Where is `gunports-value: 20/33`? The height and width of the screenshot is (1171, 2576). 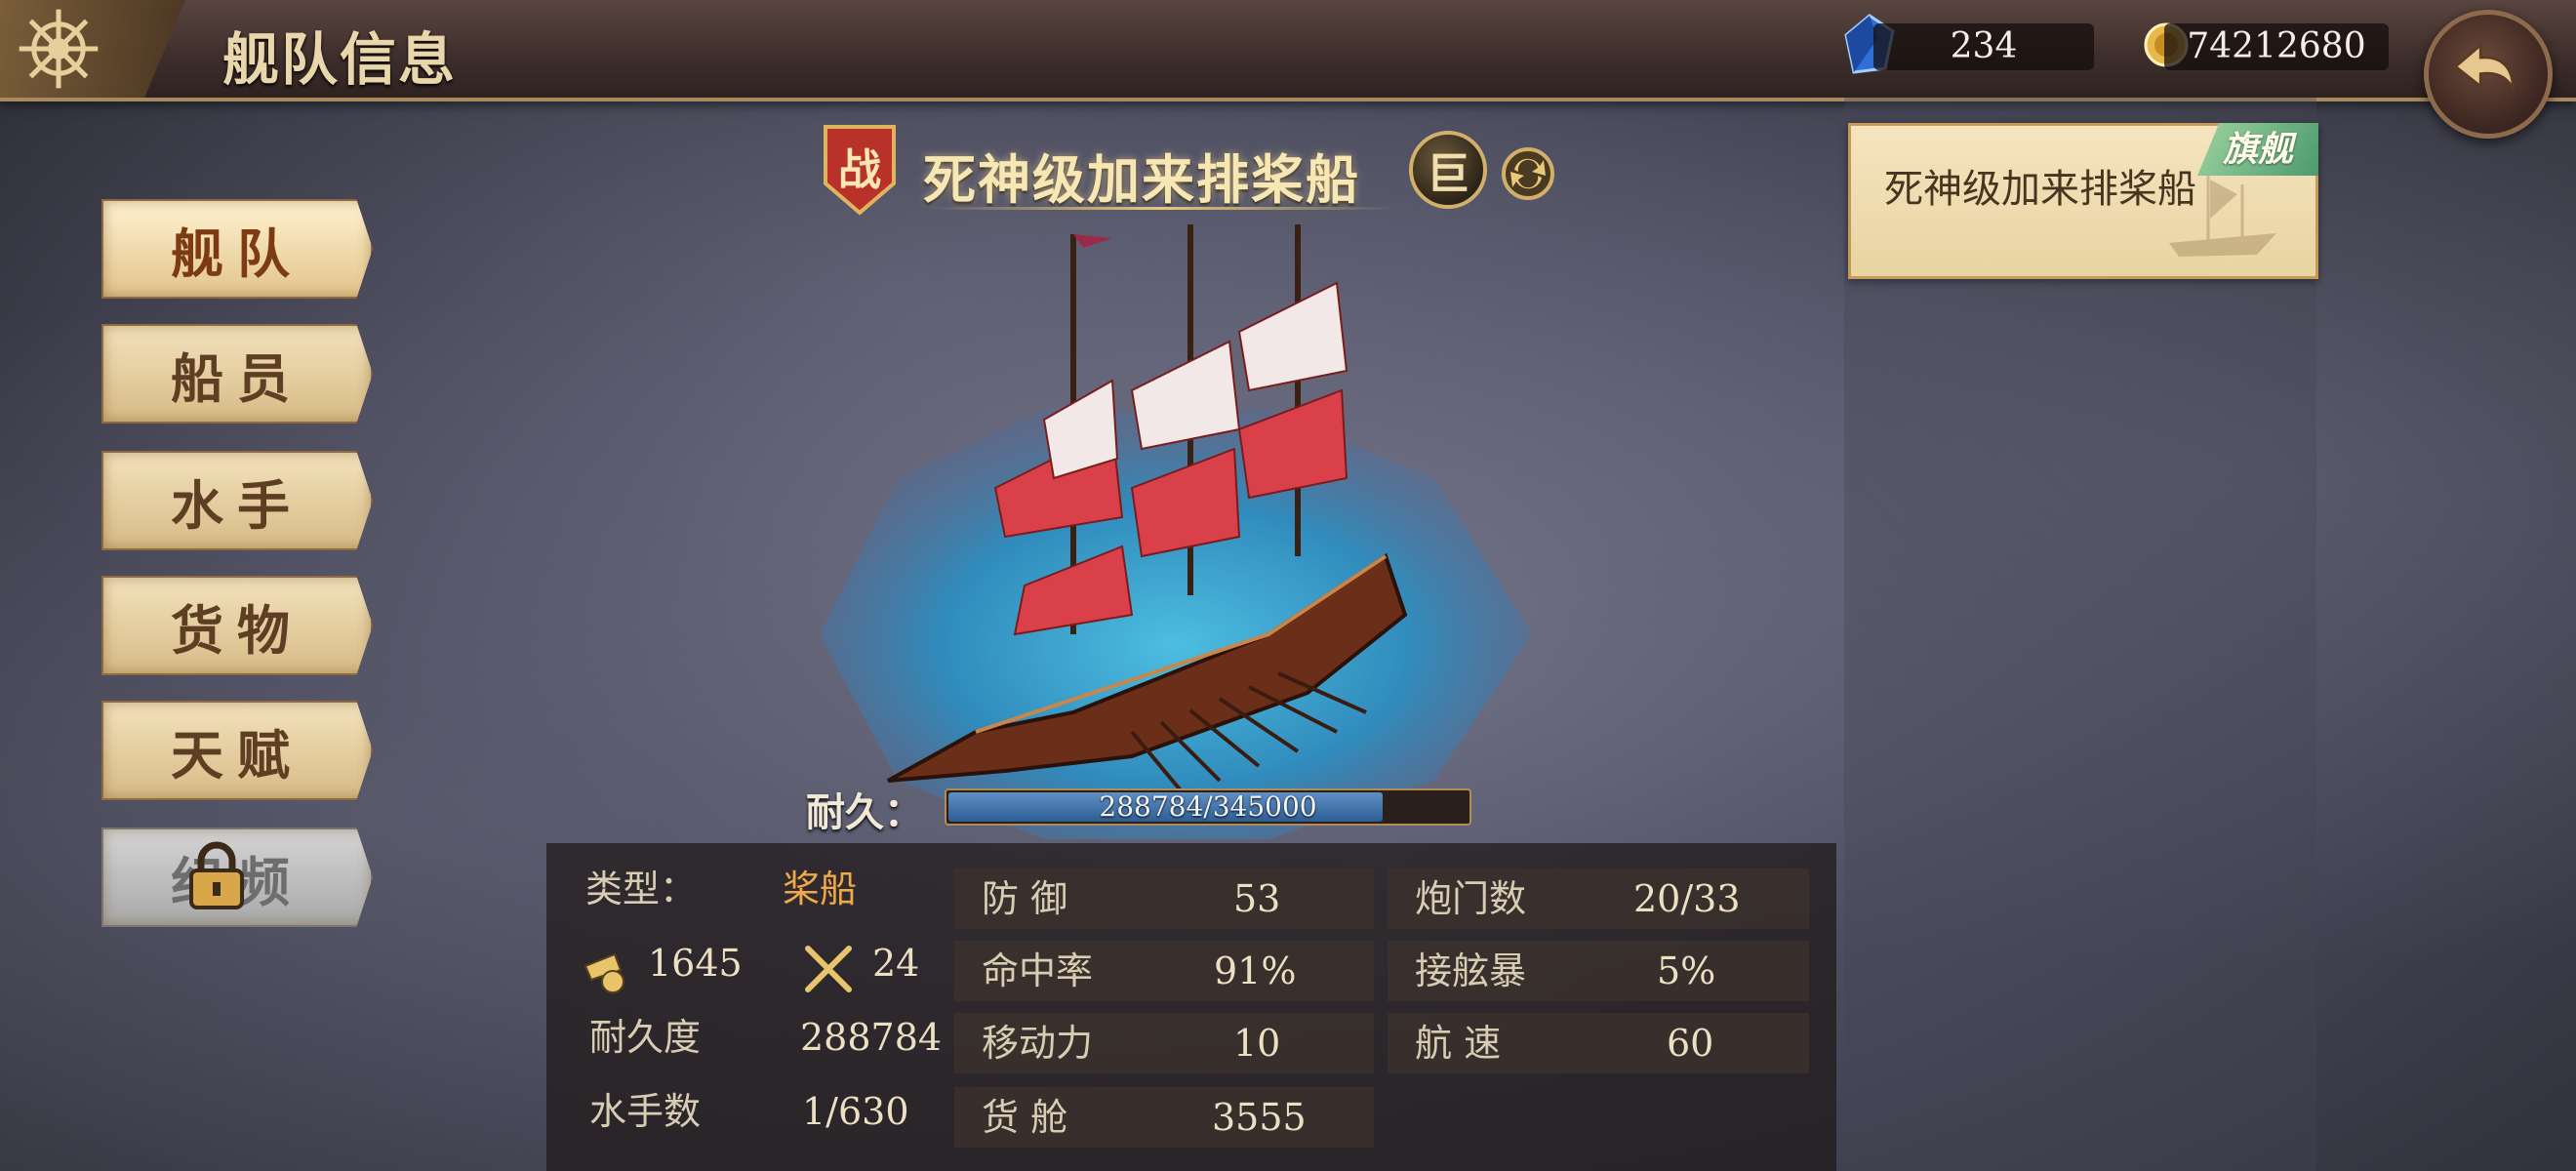 gunports-value: 20/33 is located at coordinates (1687, 898).